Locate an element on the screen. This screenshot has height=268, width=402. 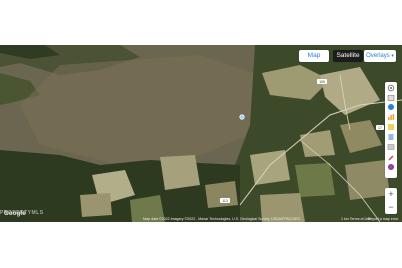
report-error-link: Report a map error is located at coordinates (383, 219).